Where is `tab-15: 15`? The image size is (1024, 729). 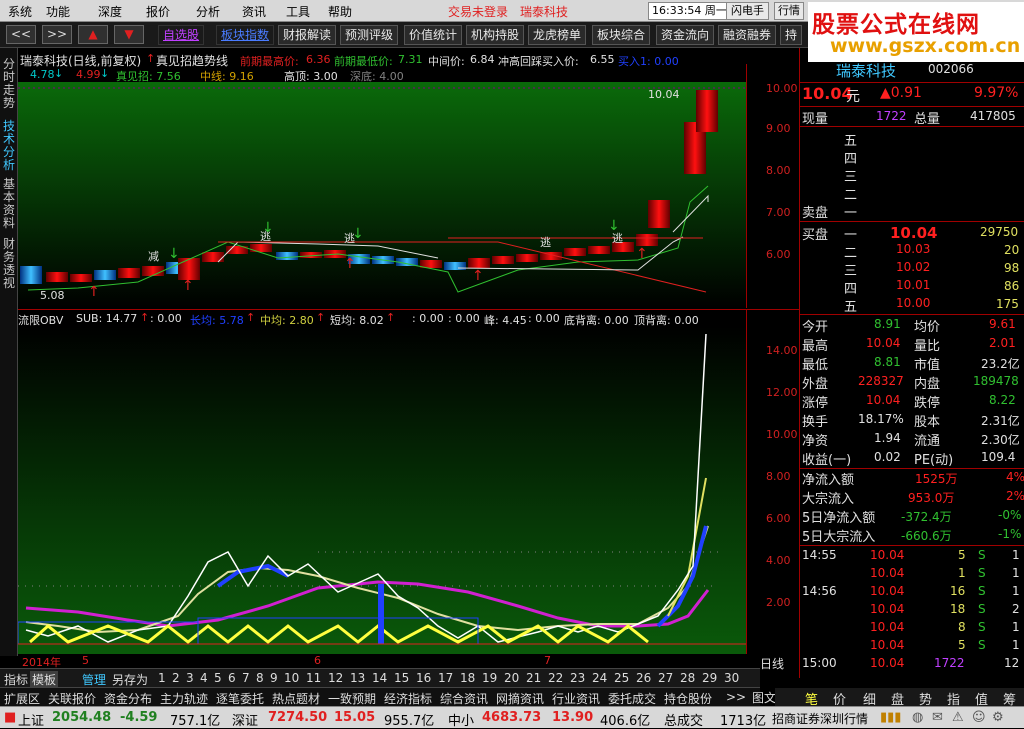
tab-15: 15 is located at coordinates (401, 678).